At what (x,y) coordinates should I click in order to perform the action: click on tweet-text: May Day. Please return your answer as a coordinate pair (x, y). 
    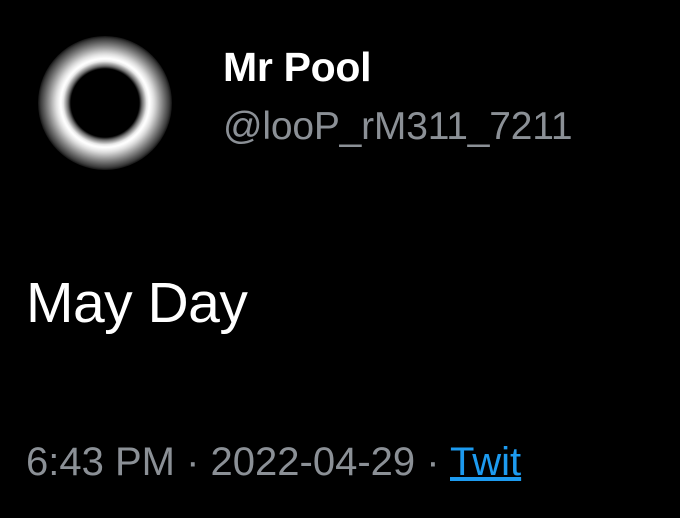
    Looking at the image, I should click on (137, 303).